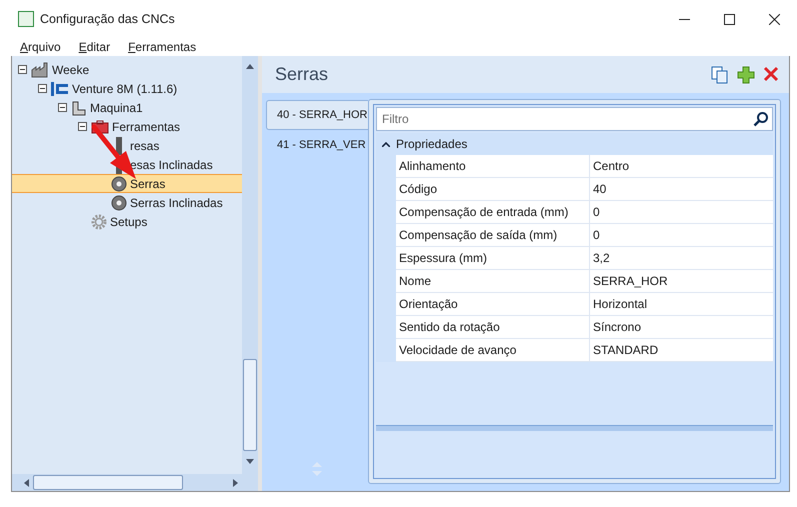 The width and height of the screenshot is (797, 507). What do you see at coordinates (127, 107) in the screenshot?
I see `tree-item: Maquina1` at bounding box center [127, 107].